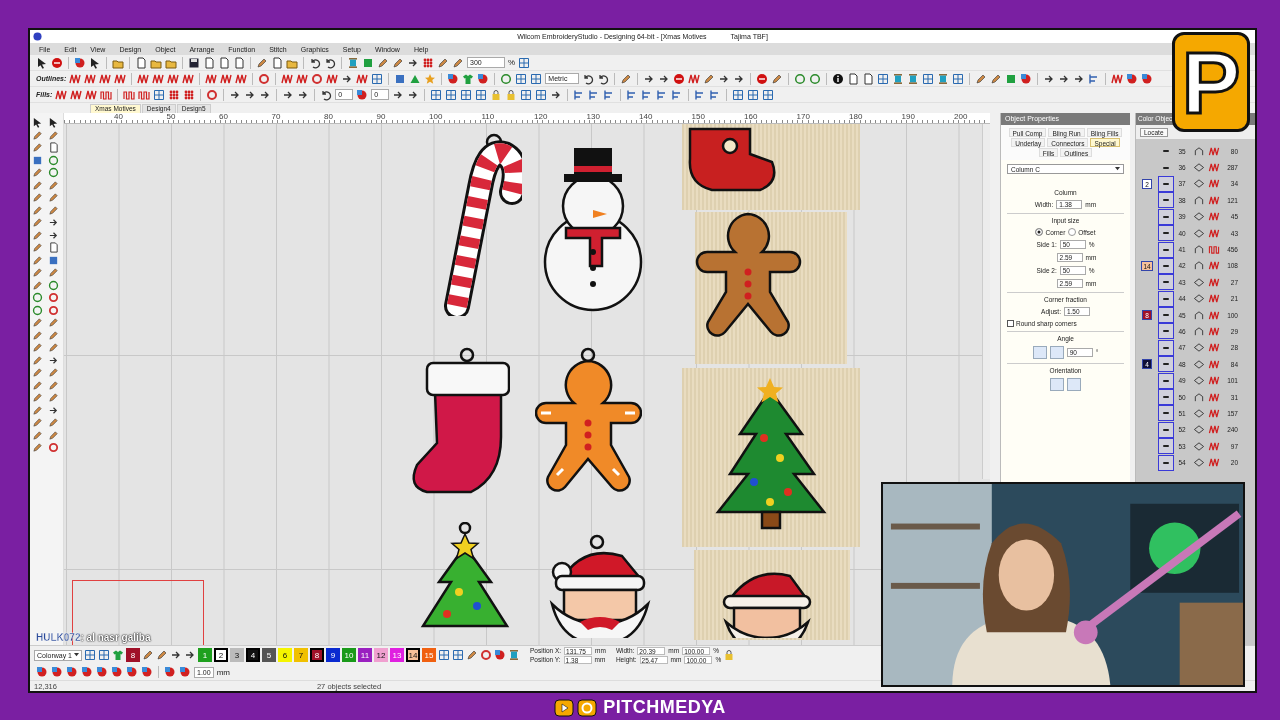 The height and width of the screenshot is (720, 1280). I want to click on christmas-tree-drawing, so click(770, 454).